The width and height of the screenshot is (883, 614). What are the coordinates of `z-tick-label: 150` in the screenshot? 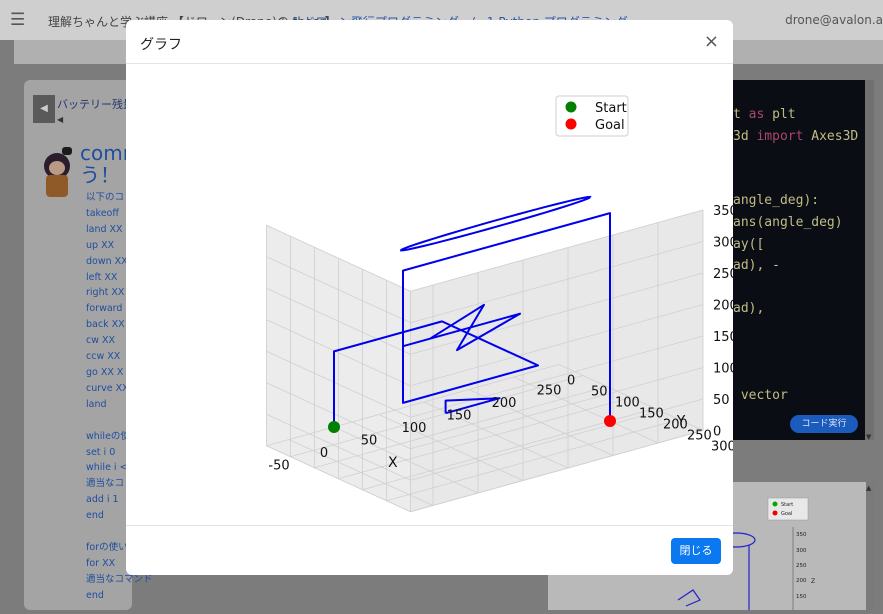 It's located at (723, 337).